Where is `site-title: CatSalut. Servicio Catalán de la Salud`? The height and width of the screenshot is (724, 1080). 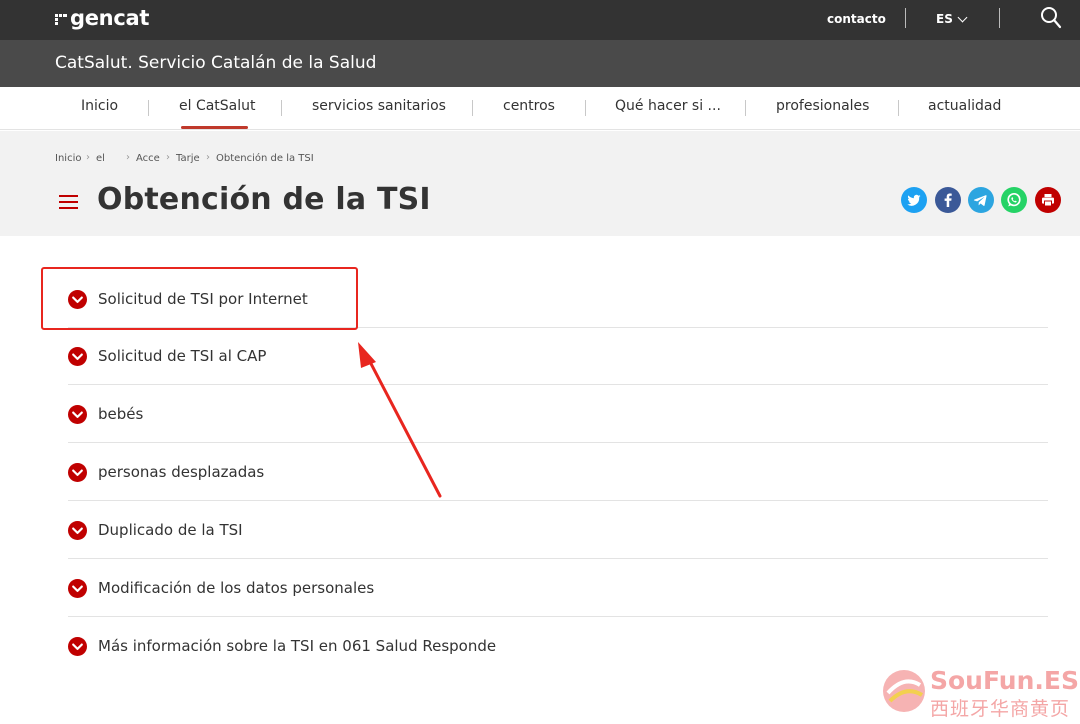
site-title: CatSalut. Servicio Catalán de la Salud is located at coordinates (215, 63).